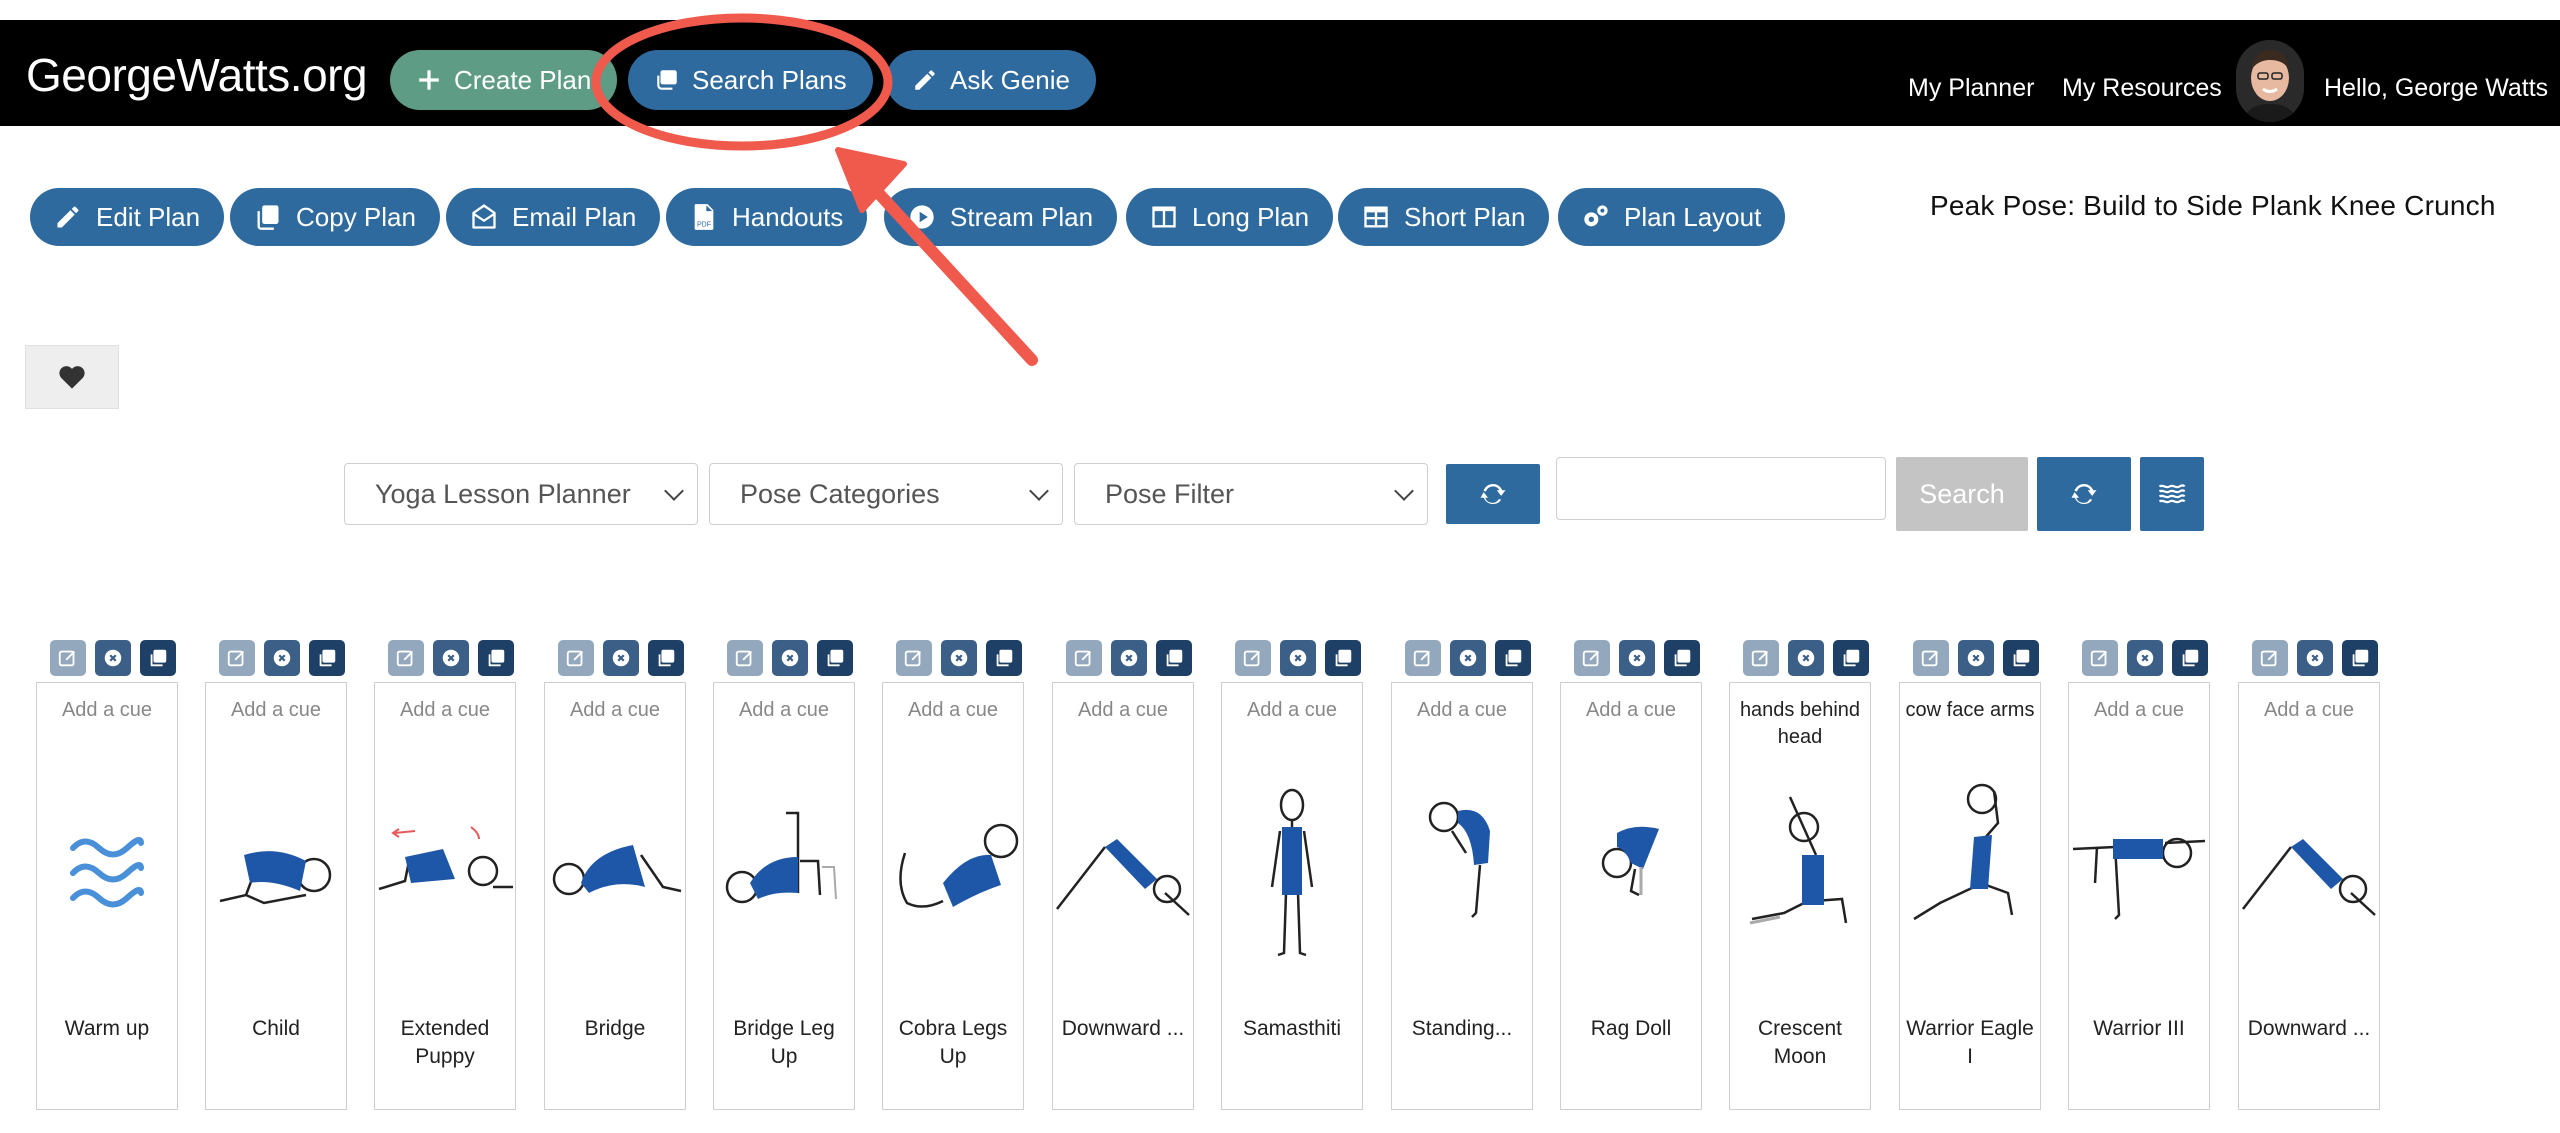  I want to click on long-plan-button: Long Plan, so click(1230, 217).